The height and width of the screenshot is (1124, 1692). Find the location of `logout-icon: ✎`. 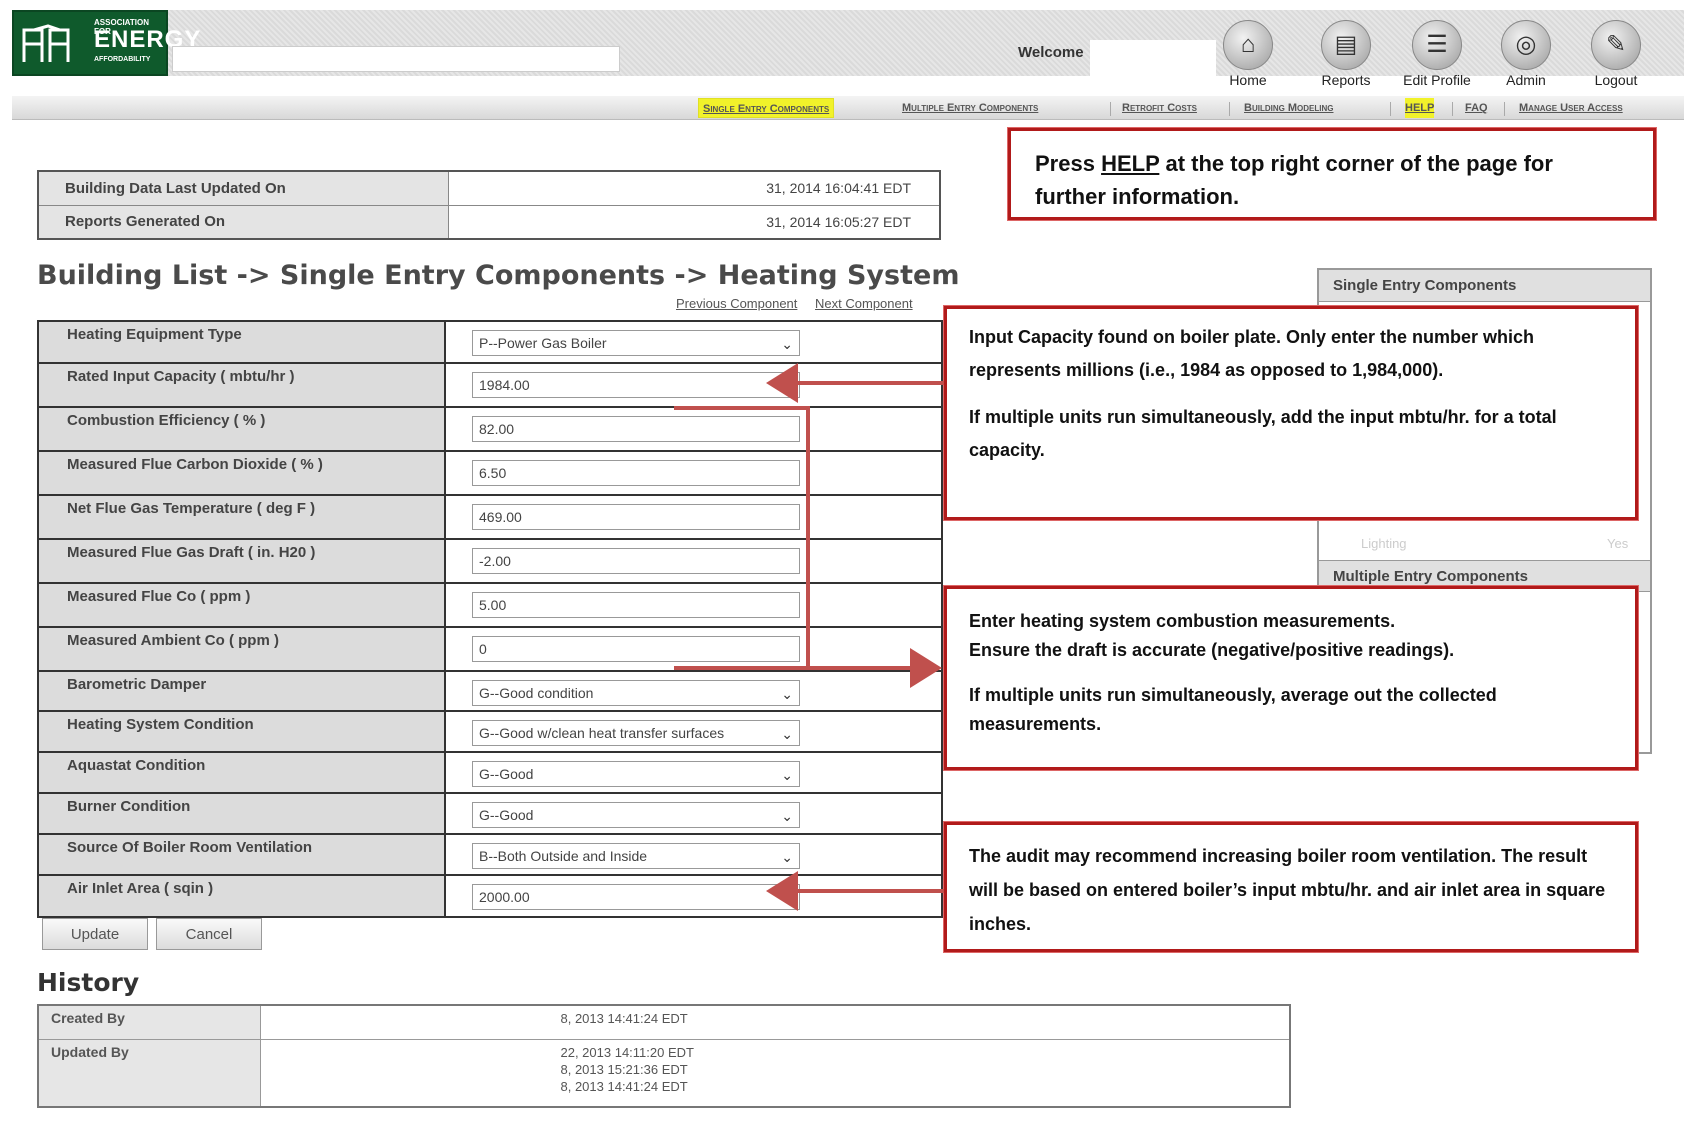

logout-icon: ✎ is located at coordinates (1616, 45).